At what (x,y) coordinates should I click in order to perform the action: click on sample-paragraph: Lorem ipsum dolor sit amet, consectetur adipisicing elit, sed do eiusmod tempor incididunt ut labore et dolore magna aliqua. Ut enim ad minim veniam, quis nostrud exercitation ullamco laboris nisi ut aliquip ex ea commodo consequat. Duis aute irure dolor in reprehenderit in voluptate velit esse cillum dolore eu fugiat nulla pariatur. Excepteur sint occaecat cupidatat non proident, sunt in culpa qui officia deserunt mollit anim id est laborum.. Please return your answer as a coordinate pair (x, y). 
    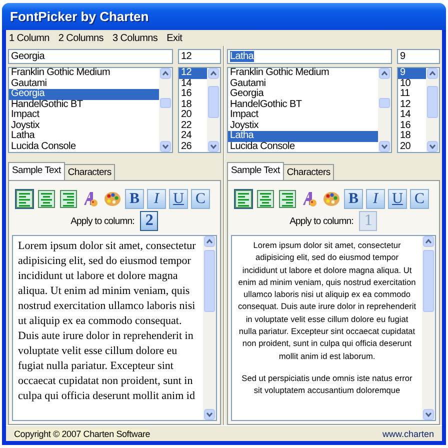
    Looking at the image, I should click on (327, 300).